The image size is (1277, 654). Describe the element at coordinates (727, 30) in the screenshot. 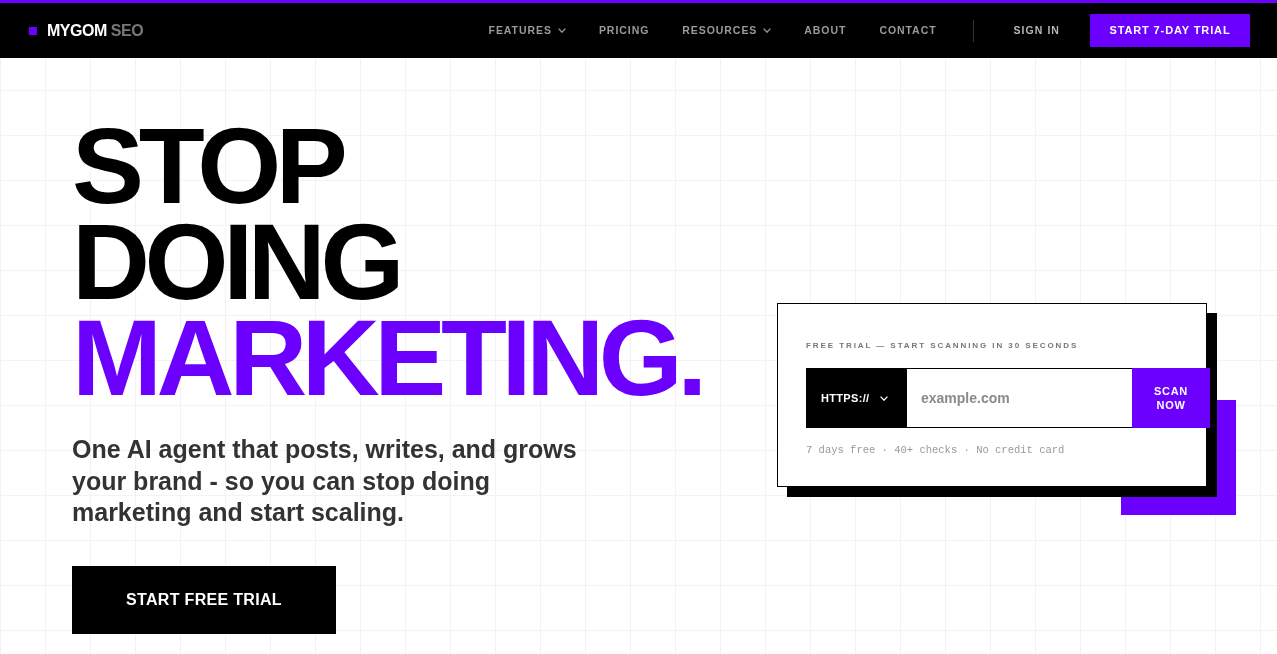

I see `nav-link: RESOURCES` at that location.